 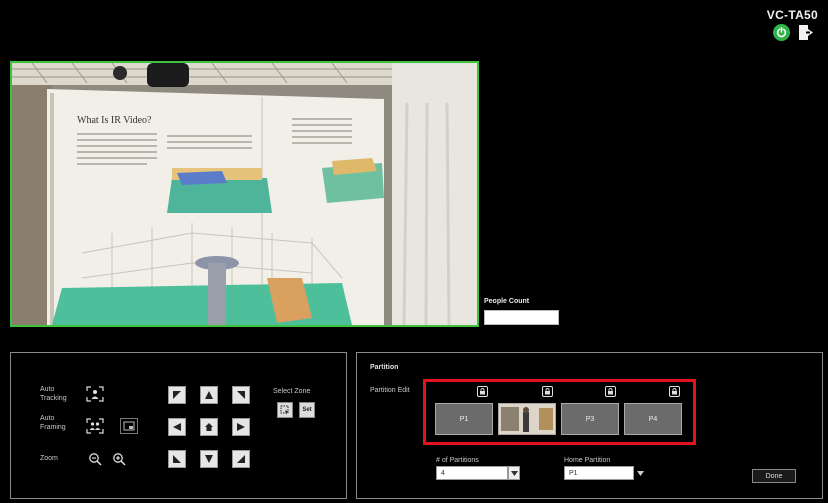 What do you see at coordinates (177, 459) in the screenshot?
I see `pan-down-left-button` at bounding box center [177, 459].